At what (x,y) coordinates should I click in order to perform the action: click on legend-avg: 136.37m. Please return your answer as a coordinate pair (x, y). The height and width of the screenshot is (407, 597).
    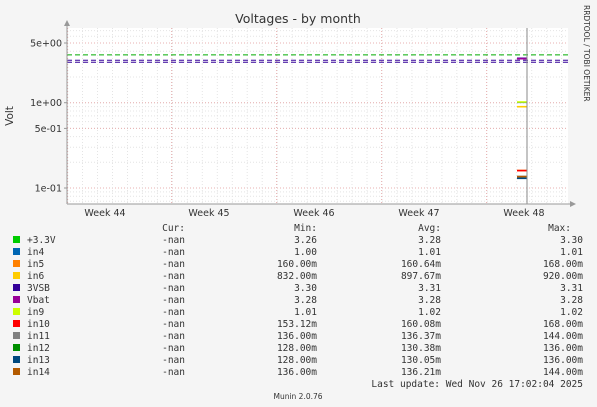
    Looking at the image, I should click on (421, 336).